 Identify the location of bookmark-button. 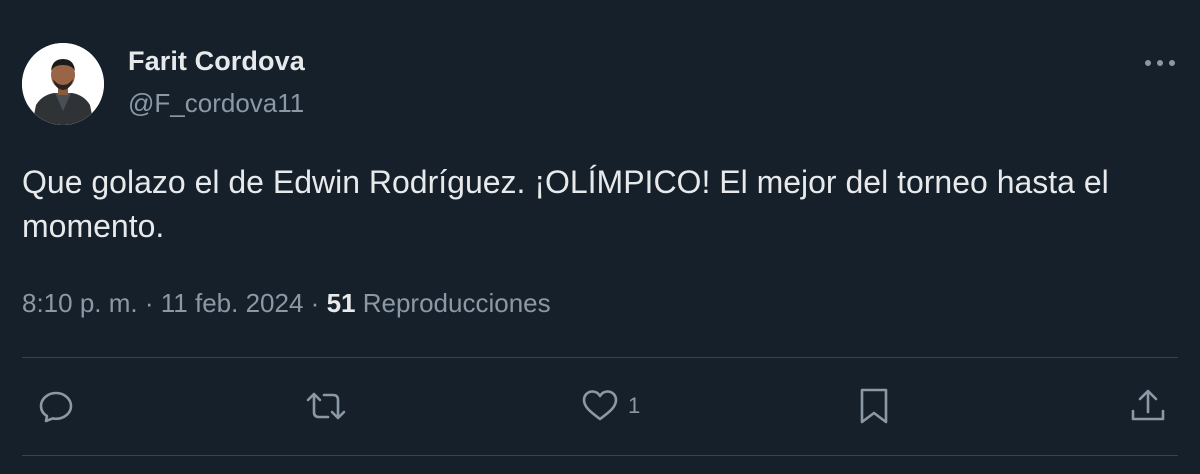
(874, 406).